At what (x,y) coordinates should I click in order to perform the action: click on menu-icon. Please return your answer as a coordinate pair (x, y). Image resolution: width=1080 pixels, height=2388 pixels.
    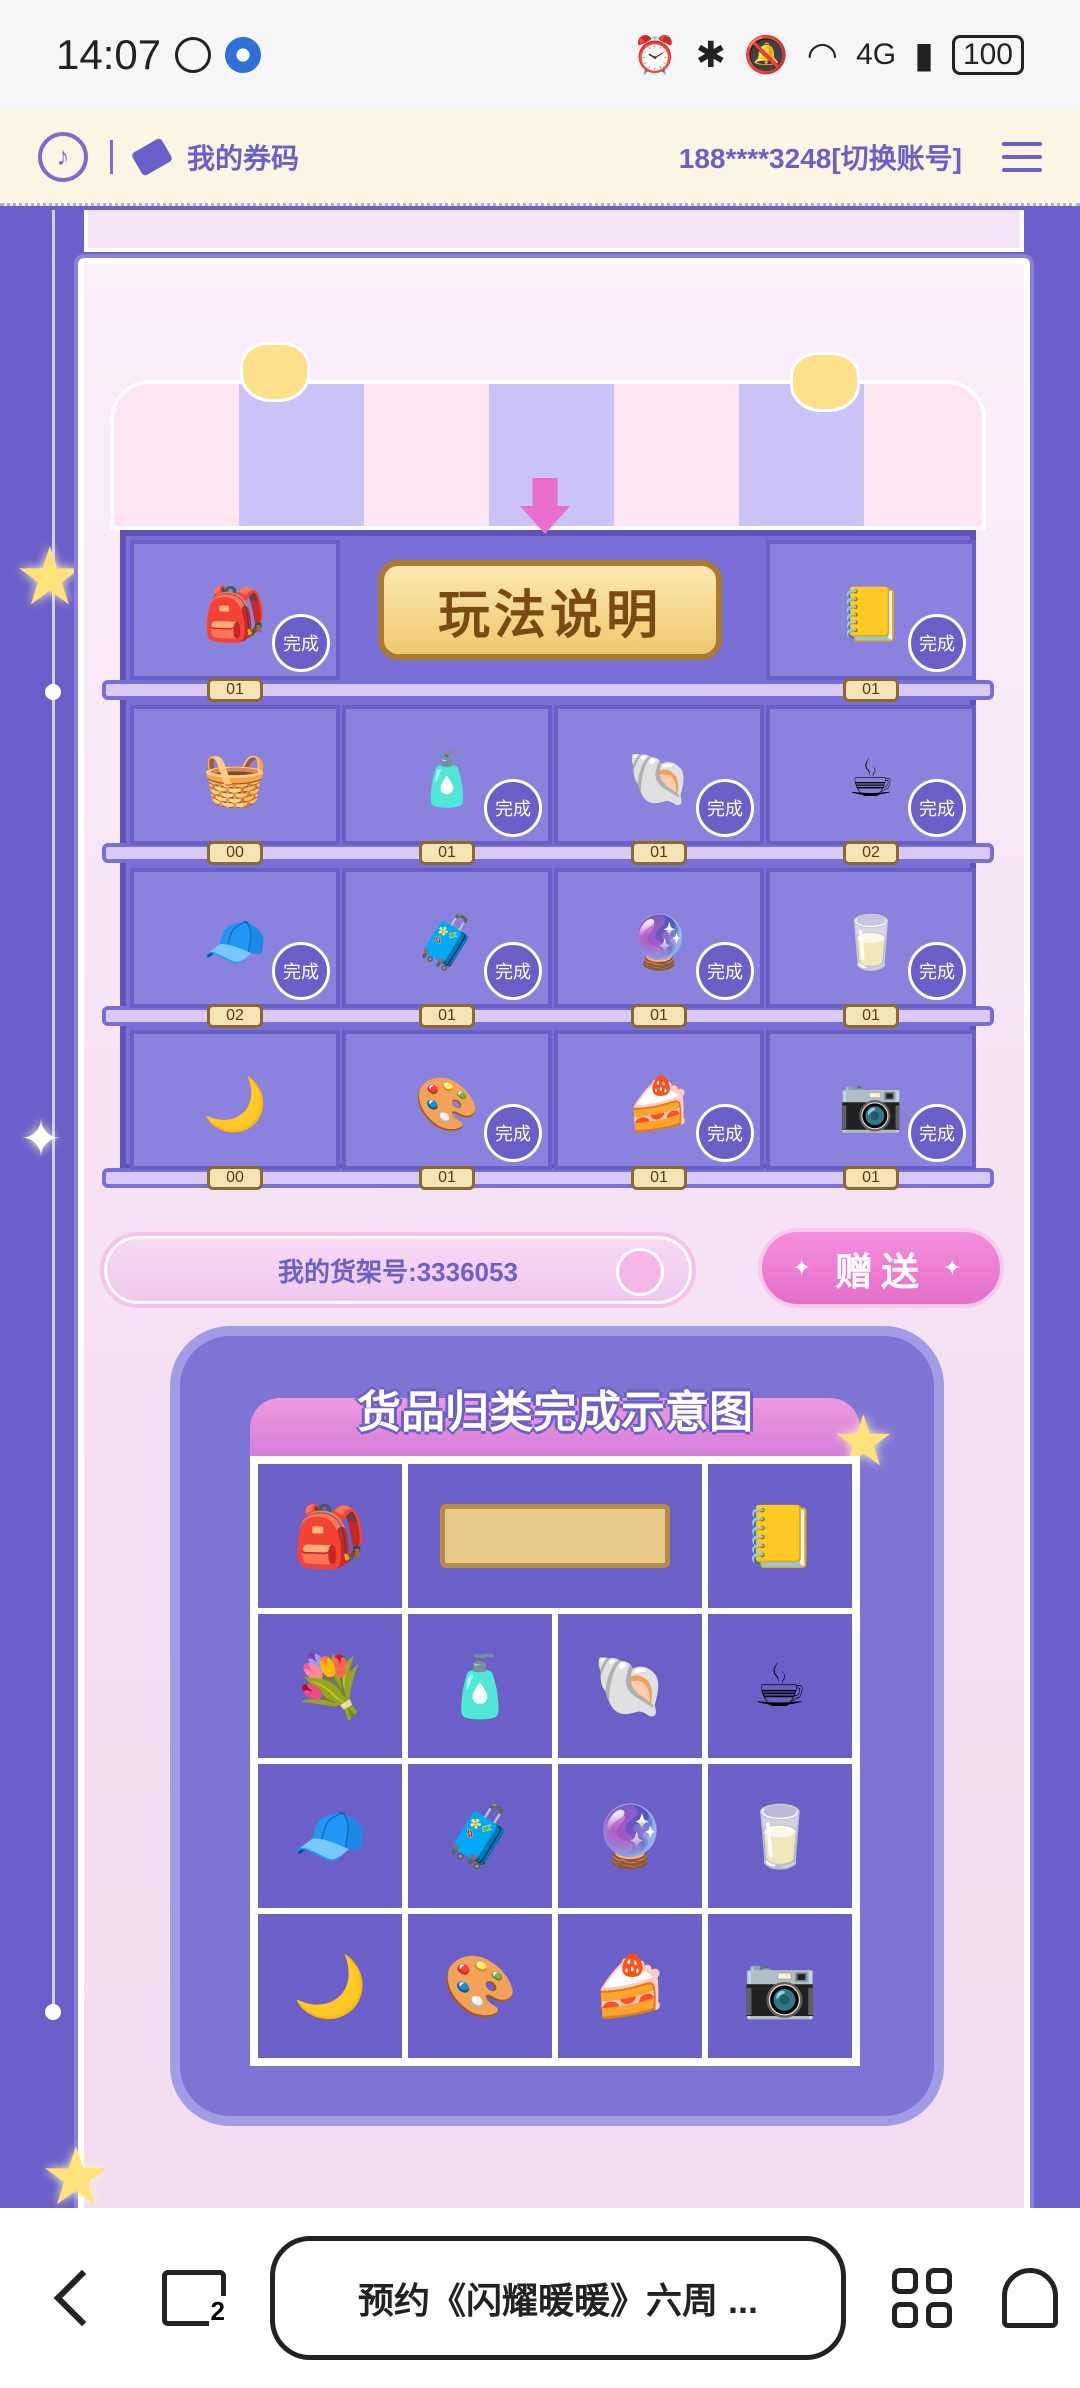
    Looking at the image, I should click on (1022, 156).